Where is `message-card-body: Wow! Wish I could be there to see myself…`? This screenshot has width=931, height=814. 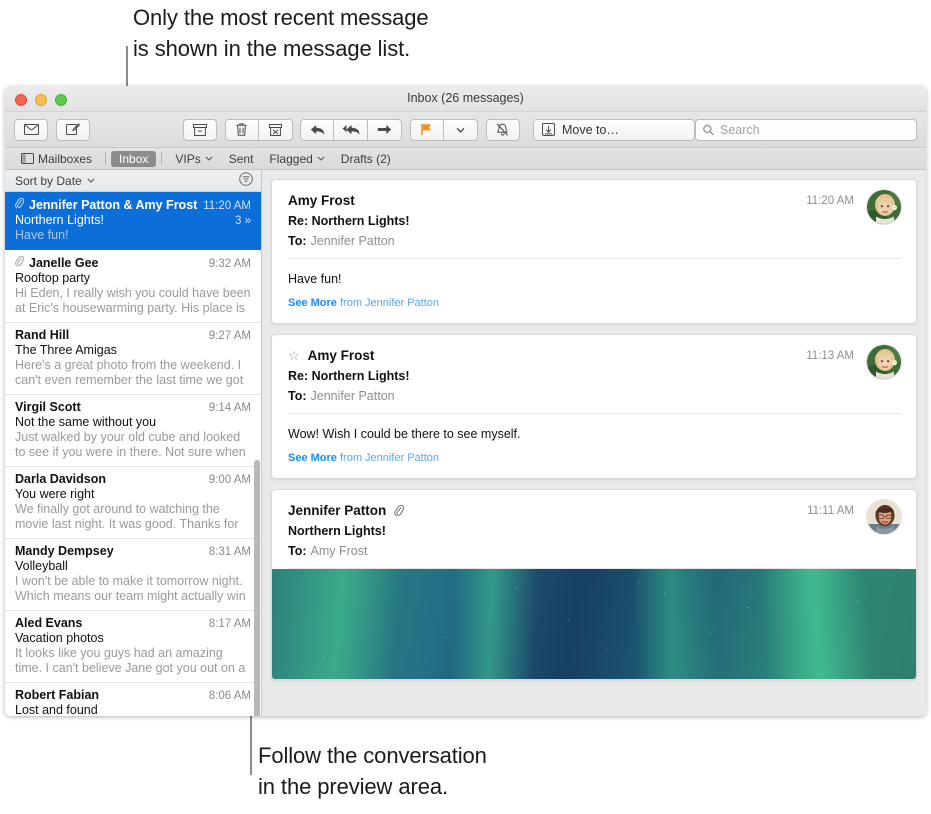
message-card-body: Wow! Wish I could be there to see myself… is located at coordinates (594, 446).